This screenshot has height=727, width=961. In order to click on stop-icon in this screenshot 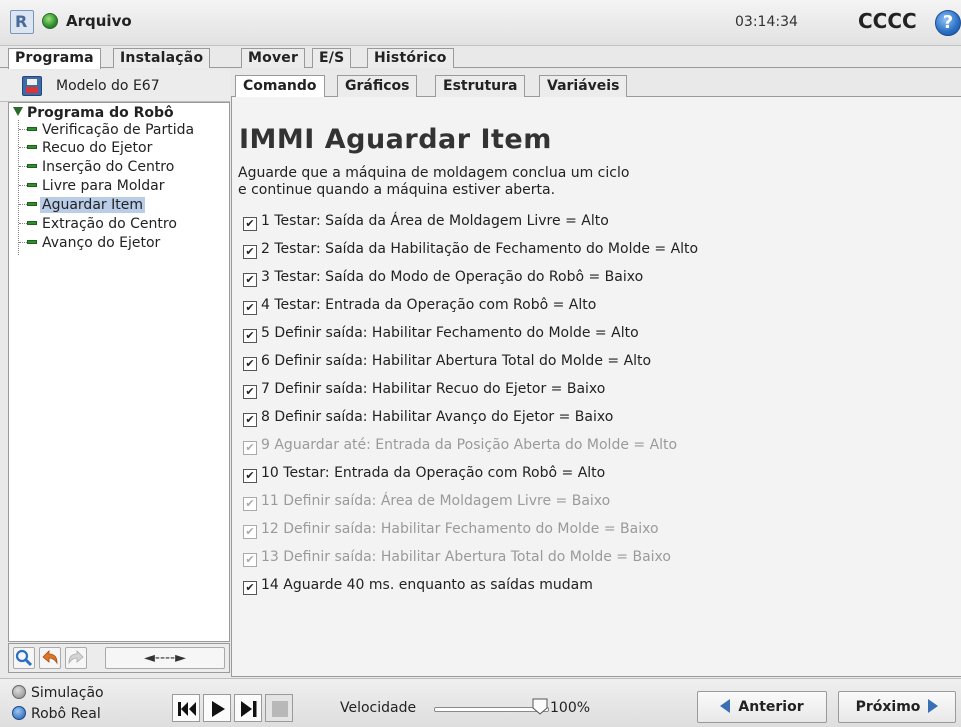, I will do `click(280, 709)`.